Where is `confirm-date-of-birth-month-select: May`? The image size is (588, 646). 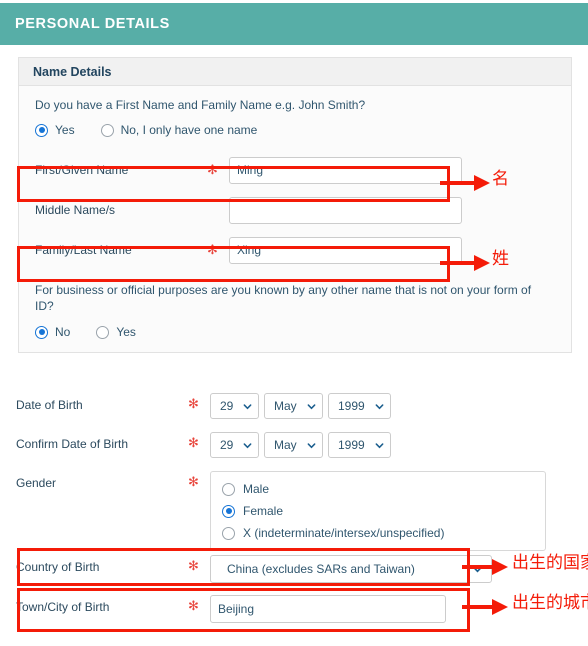
confirm-date-of-birth-month-select: May is located at coordinates (293, 445).